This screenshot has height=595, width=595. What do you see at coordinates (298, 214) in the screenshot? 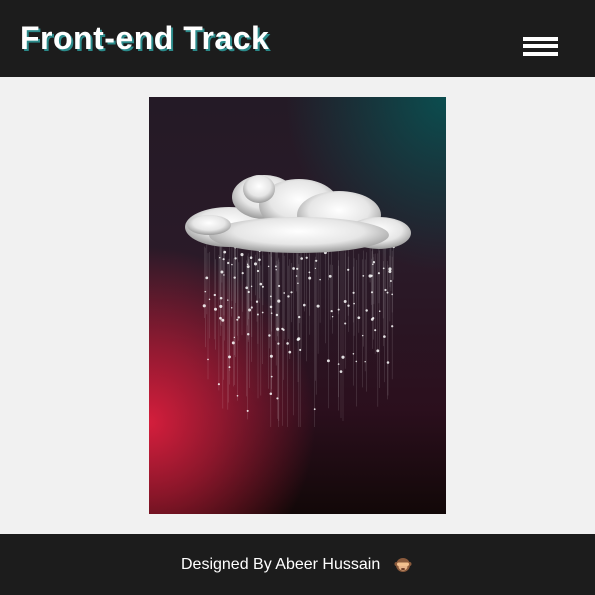
I see `cloud-shape` at bounding box center [298, 214].